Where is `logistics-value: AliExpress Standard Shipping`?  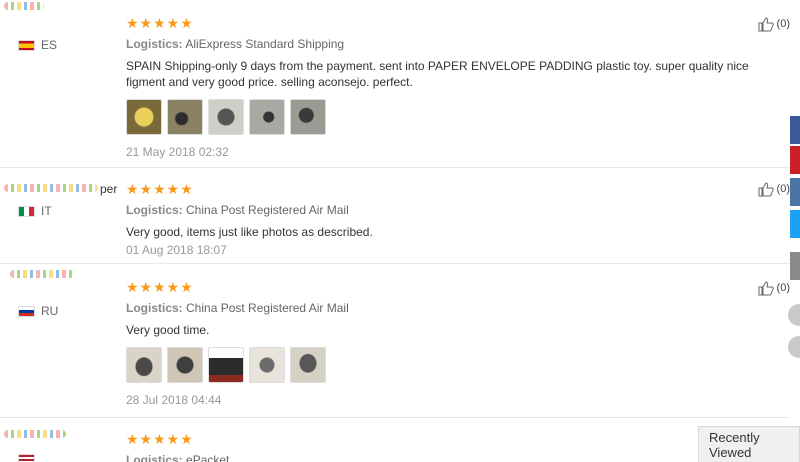
logistics-value: AliExpress Standard Shipping is located at coordinates (265, 44).